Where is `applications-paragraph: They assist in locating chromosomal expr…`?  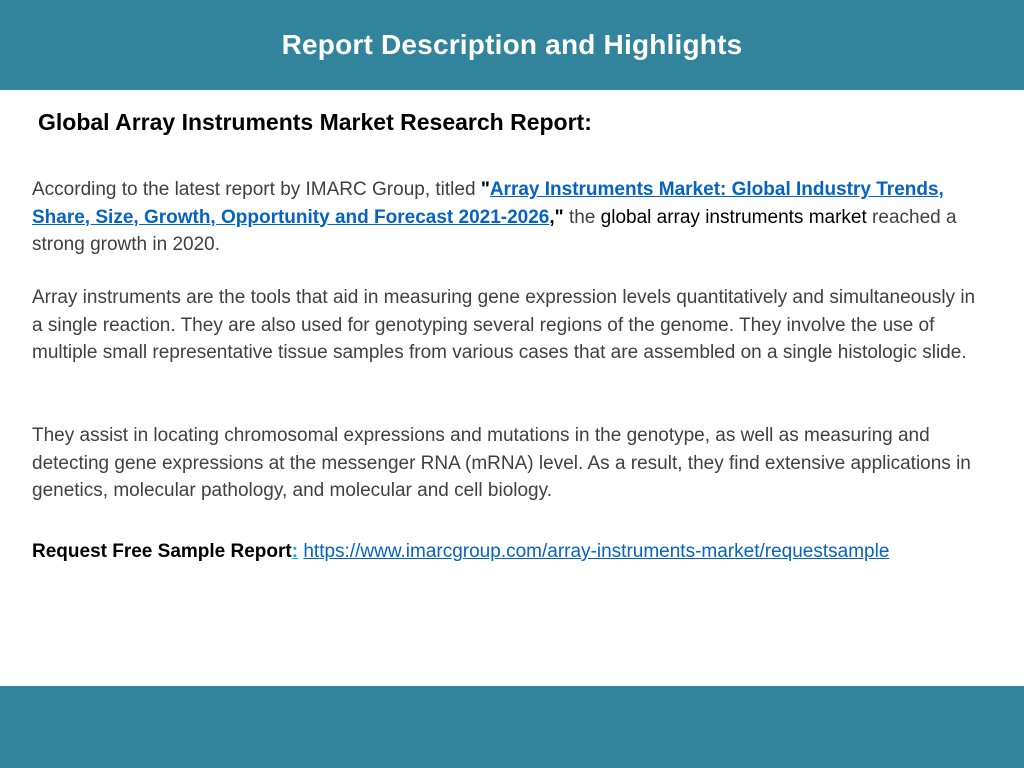 applications-paragraph: They assist in locating chromosomal expr… is located at coordinates (501, 463).